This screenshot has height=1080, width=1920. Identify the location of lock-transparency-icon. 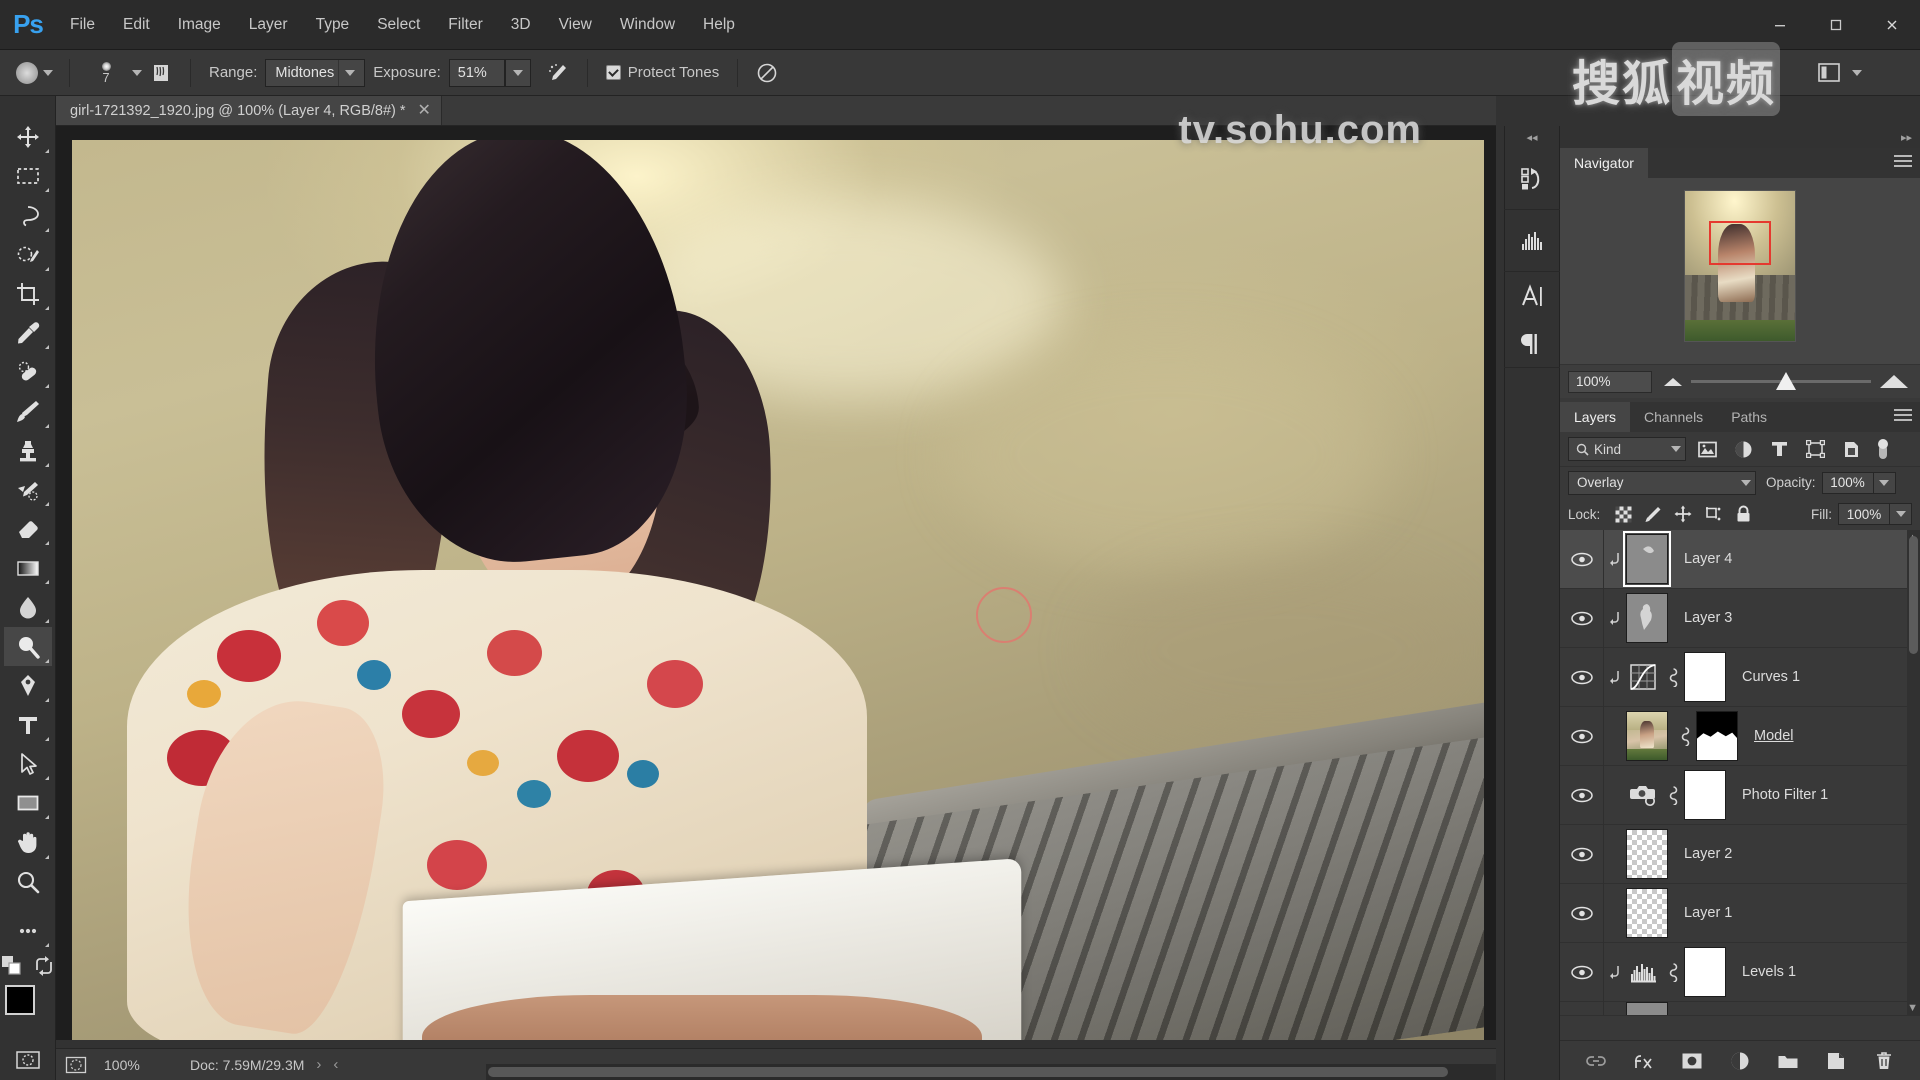
(1623, 514).